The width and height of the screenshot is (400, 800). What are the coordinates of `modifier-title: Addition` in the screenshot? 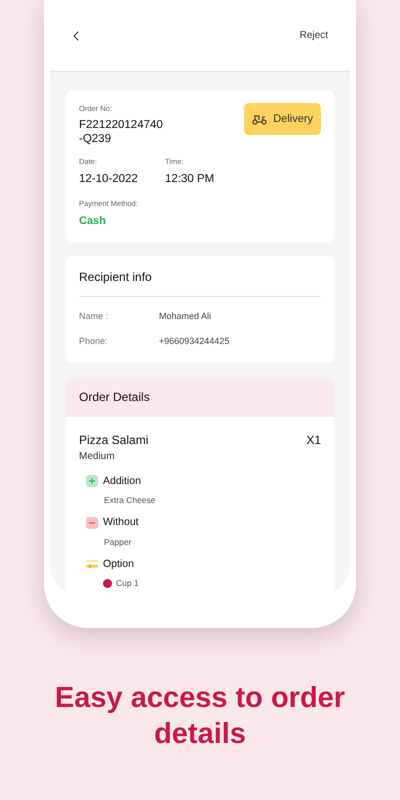 It's located at (122, 481).